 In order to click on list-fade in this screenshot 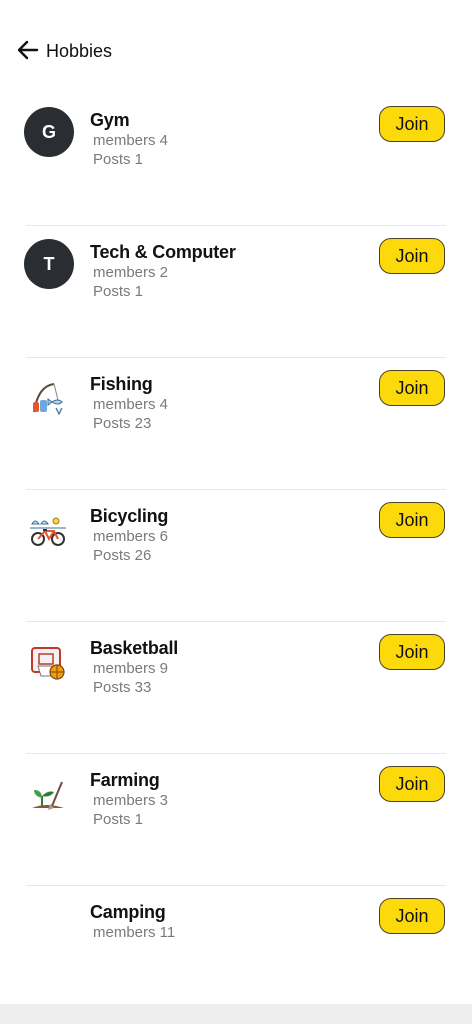, I will do `click(236, 976)`.